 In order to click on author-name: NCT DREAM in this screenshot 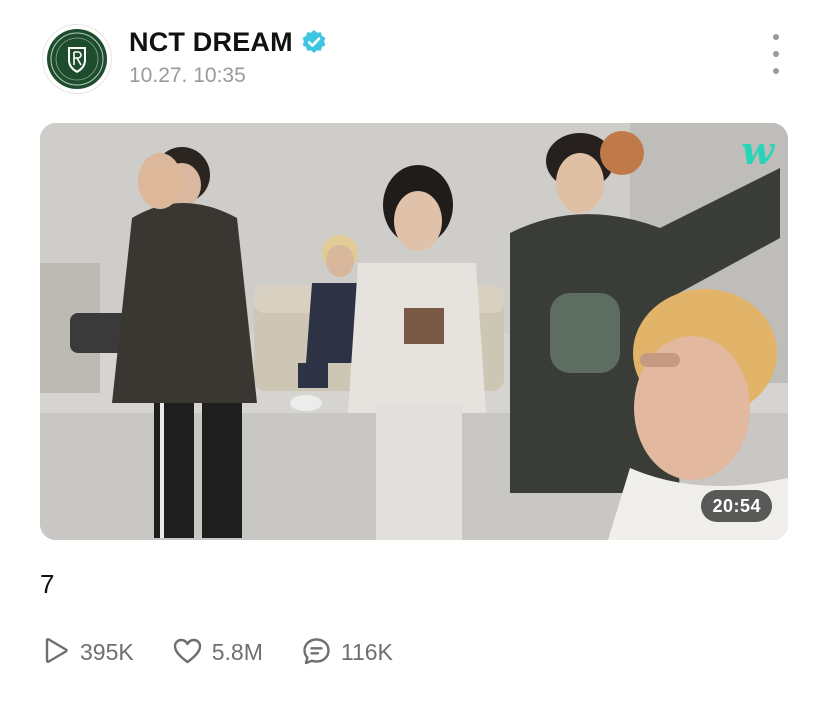, I will do `click(211, 42)`.